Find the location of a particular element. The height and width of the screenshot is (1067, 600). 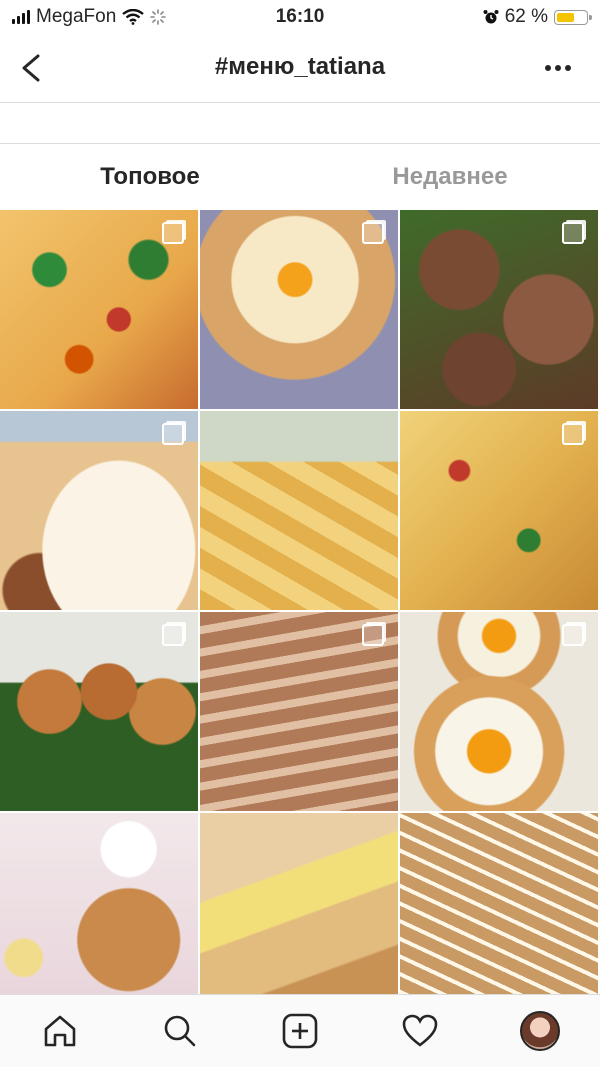

battery-group: 62 % is located at coordinates (537, 17).